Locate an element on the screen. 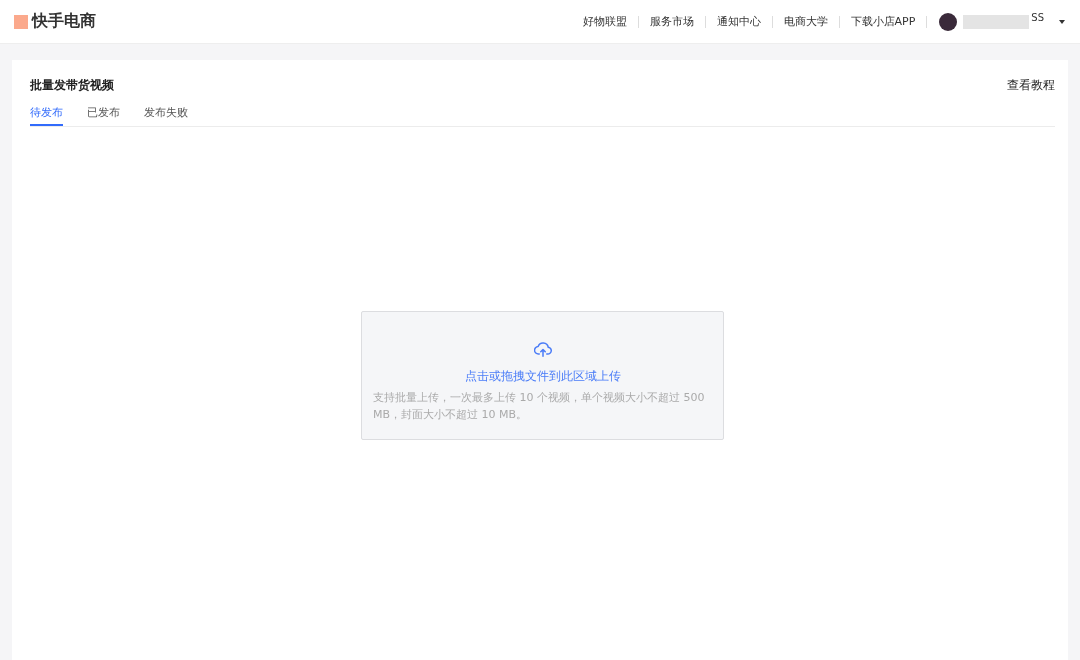 The image size is (1080, 660). caret-icon is located at coordinates (1062, 21).